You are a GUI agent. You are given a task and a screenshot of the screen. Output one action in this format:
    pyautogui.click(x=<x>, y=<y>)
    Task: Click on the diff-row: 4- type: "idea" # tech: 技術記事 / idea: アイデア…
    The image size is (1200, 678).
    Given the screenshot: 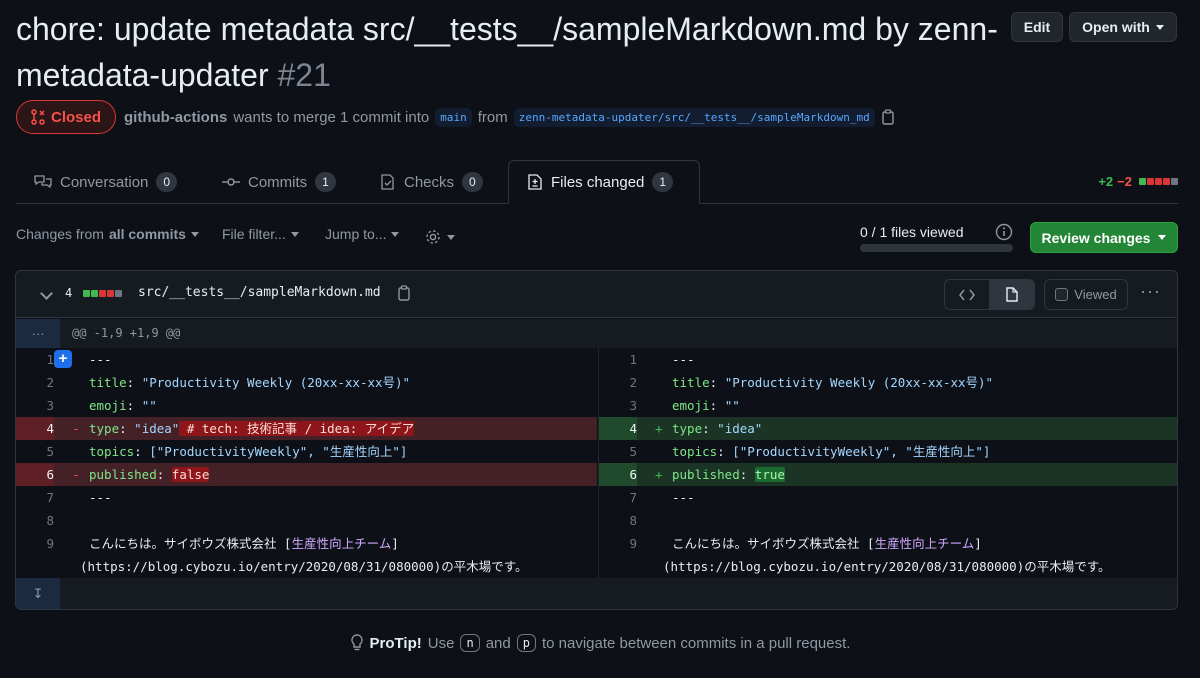 What is the action you would take?
    pyautogui.click(x=596, y=428)
    